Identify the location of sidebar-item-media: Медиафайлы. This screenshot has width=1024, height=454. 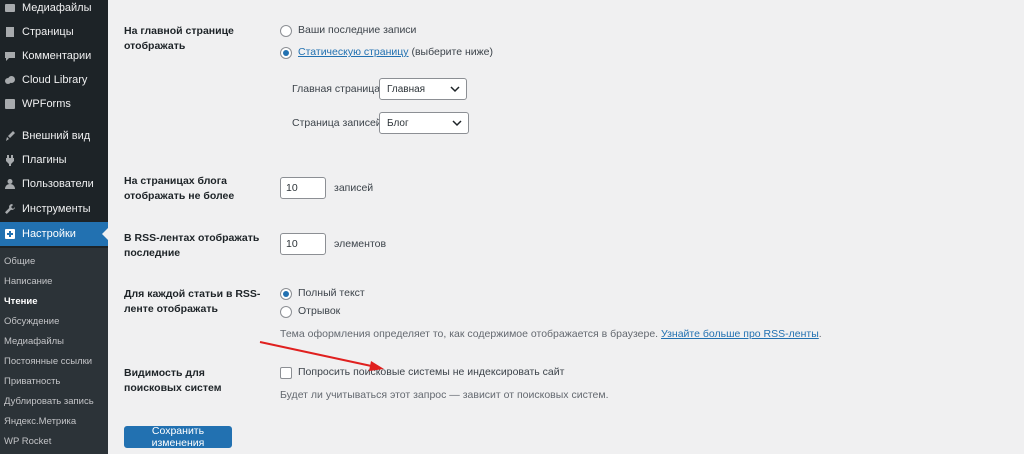
(54, 10).